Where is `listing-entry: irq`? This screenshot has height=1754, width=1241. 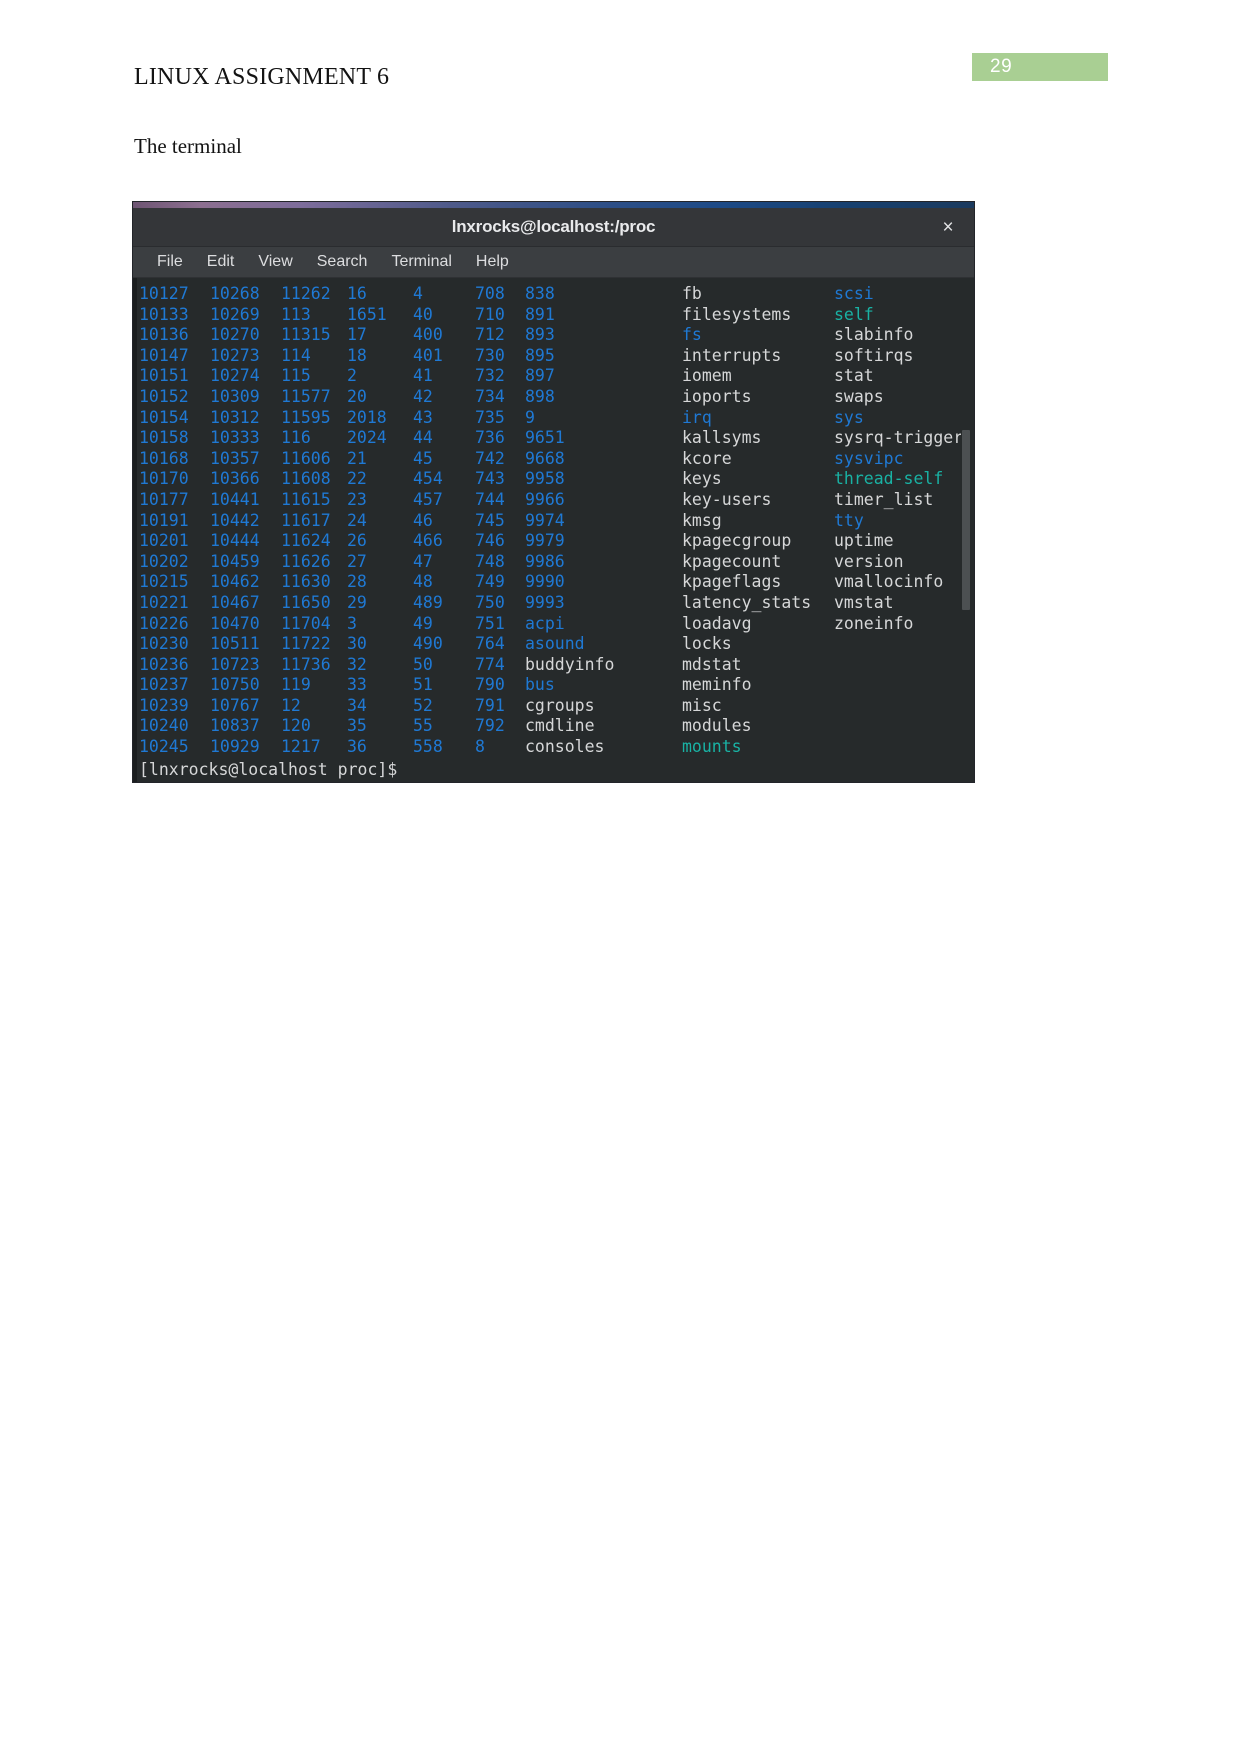 listing-entry: irq is located at coordinates (697, 417).